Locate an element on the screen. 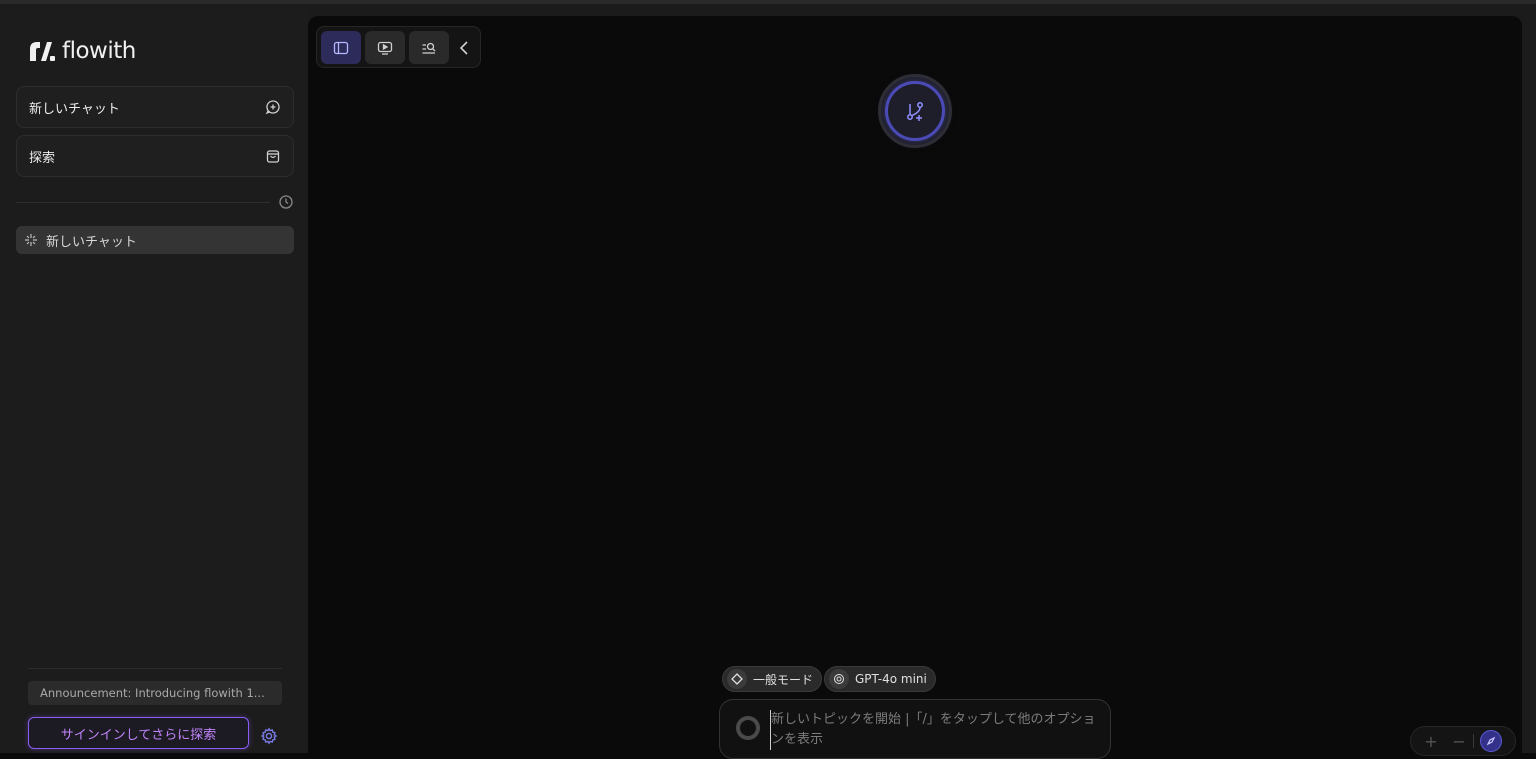 The width and height of the screenshot is (1536, 759). root-node is located at coordinates (915, 111).